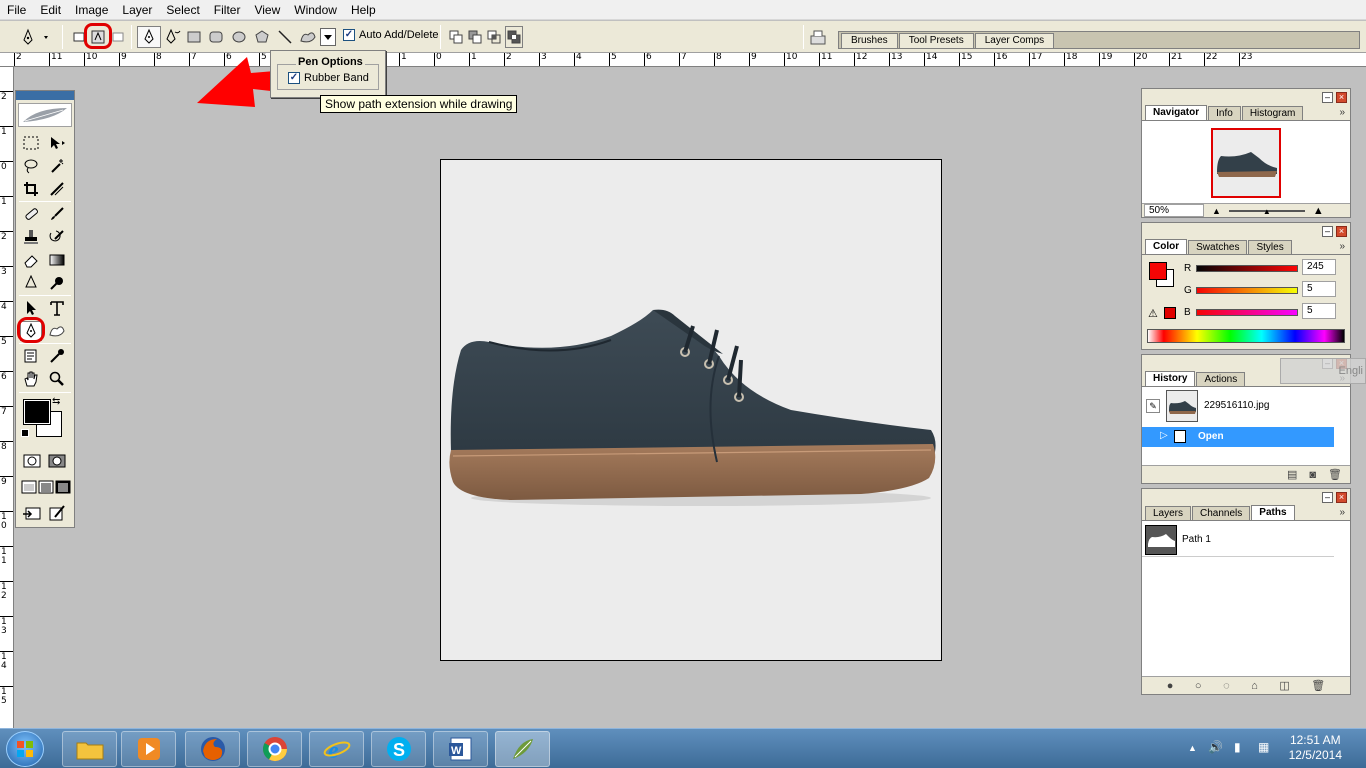 This screenshot has width=1366, height=768. What do you see at coordinates (1319, 289) in the screenshot?
I see `green-value-field: 5` at bounding box center [1319, 289].